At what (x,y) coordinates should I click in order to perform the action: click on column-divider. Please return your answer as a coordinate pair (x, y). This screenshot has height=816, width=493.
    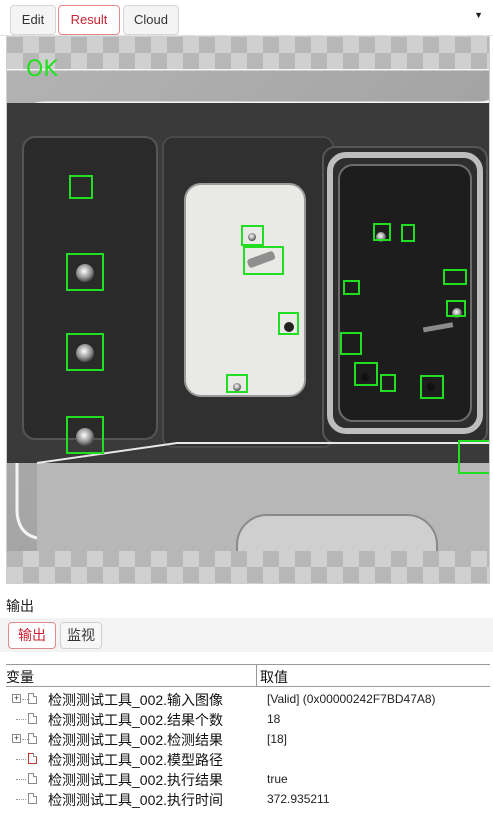
    Looking at the image, I should click on (256, 676).